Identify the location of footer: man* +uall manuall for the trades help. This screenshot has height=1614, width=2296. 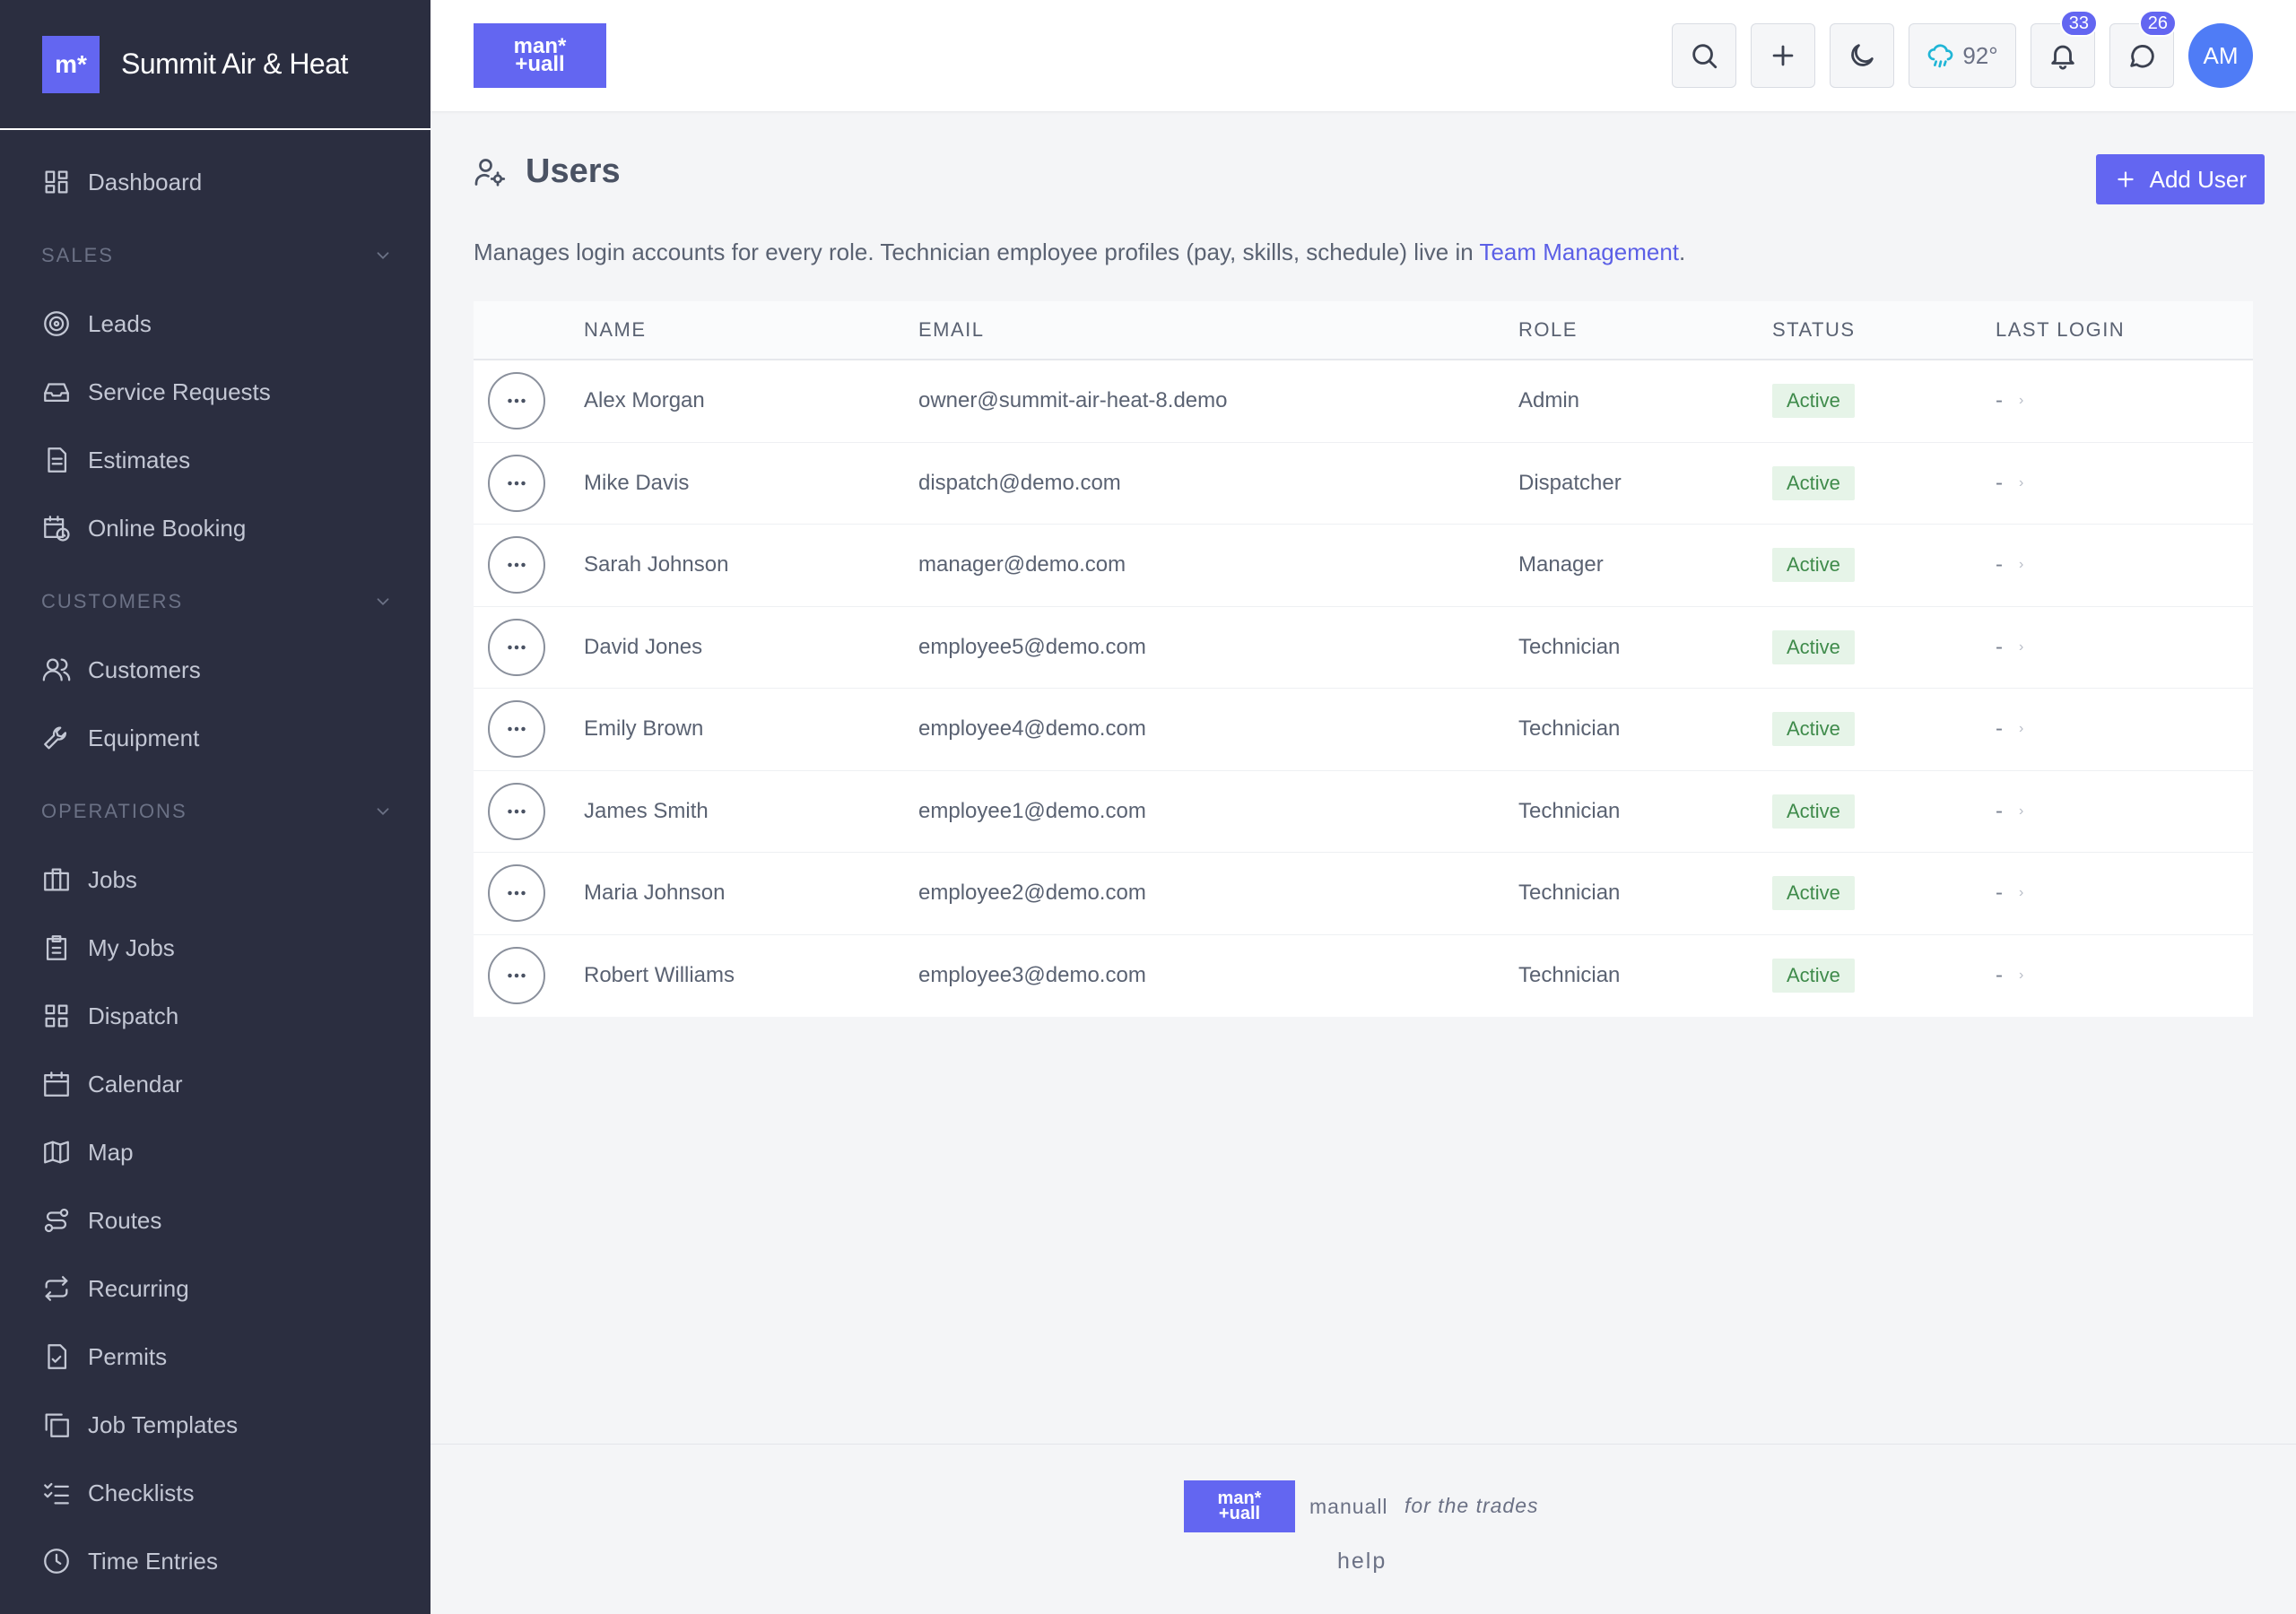
(1363, 1529).